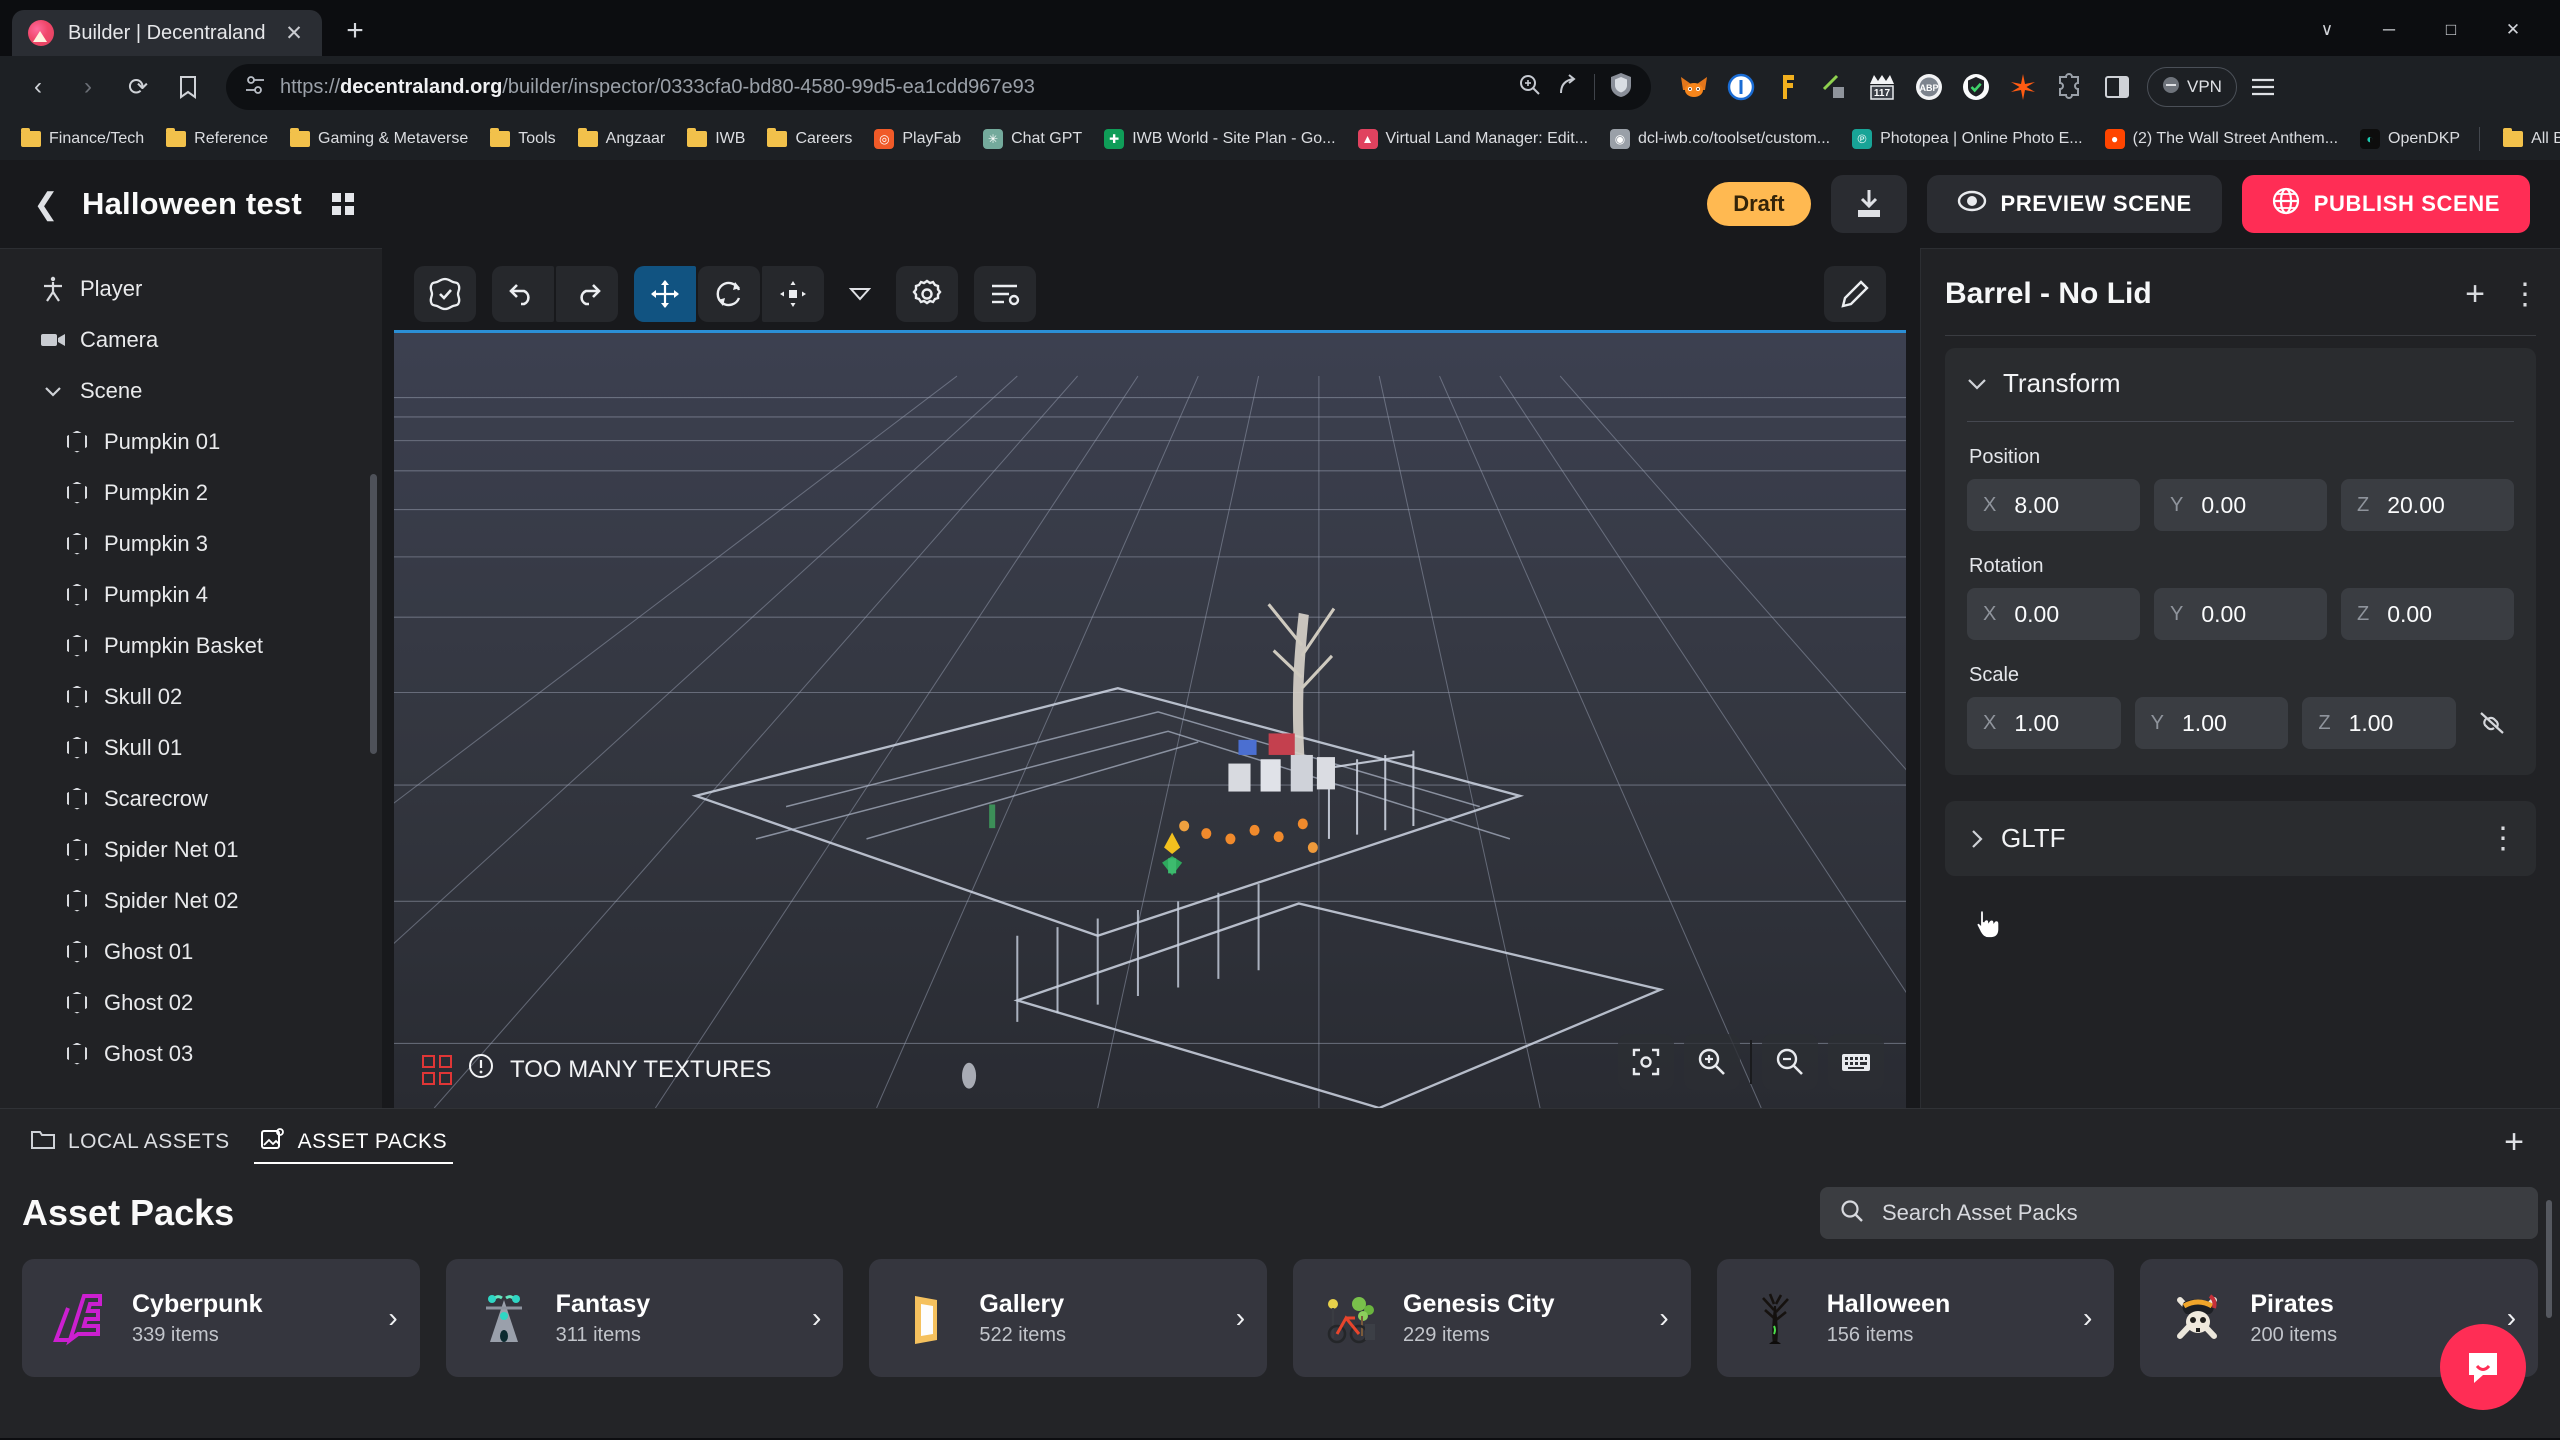 The height and width of the screenshot is (1440, 2560). Describe the element at coordinates (379, 139) in the screenshot. I see `bookmark-item: Gaming & Metaverse` at that location.